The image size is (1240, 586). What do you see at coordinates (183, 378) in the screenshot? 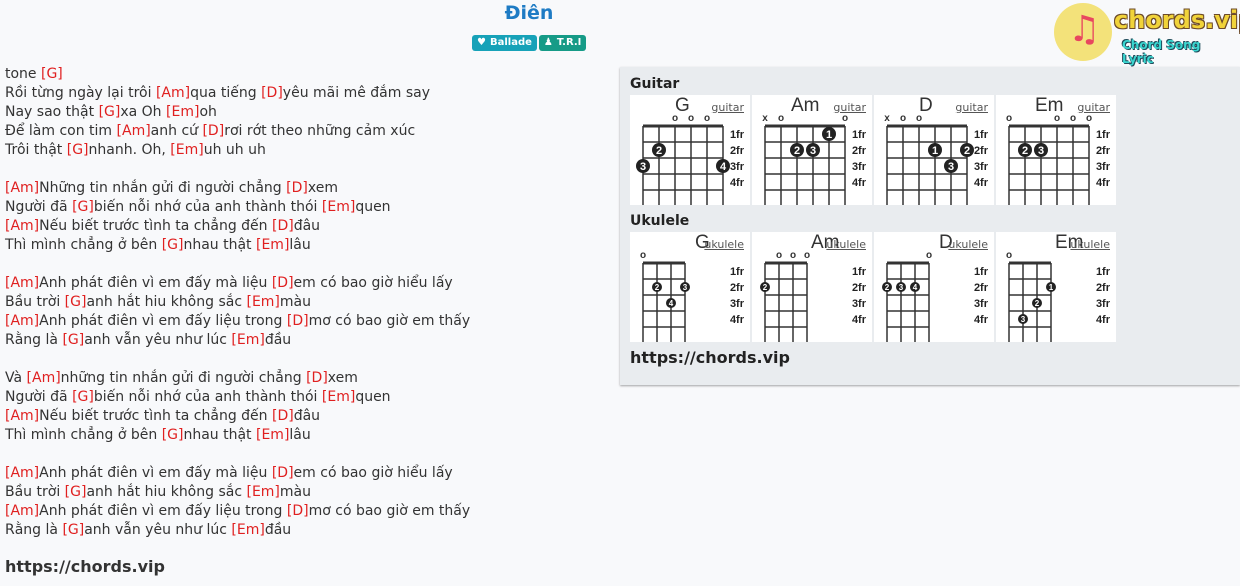
I see `lyric-text: những tin nhắn gửi đi người chẳng` at bounding box center [183, 378].